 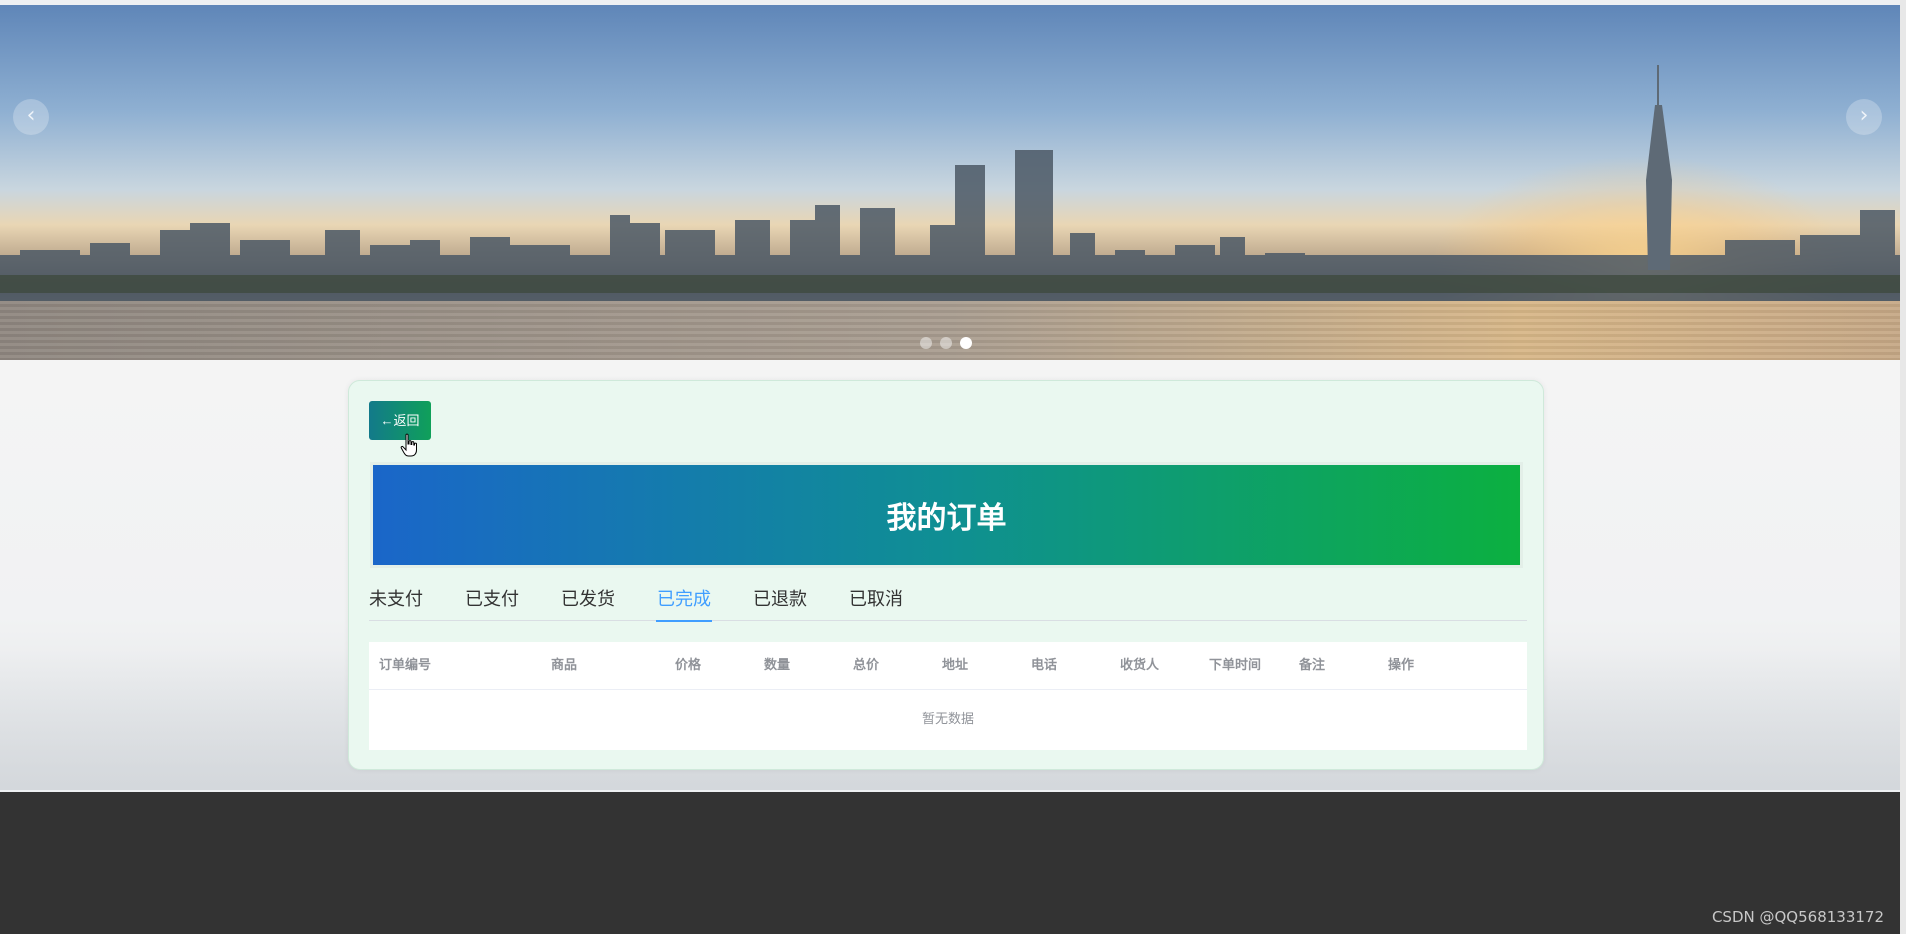 What do you see at coordinates (1903, 467) in the screenshot?
I see `vertical-scrollbar` at bounding box center [1903, 467].